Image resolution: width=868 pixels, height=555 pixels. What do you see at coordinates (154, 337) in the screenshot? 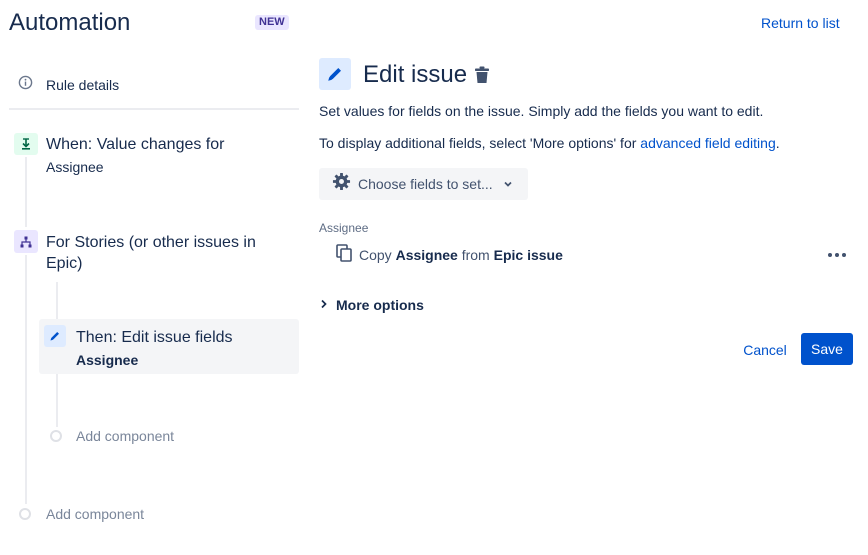
I see `action-title: Then: Edit issue fields` at bounding box center [154, 337].